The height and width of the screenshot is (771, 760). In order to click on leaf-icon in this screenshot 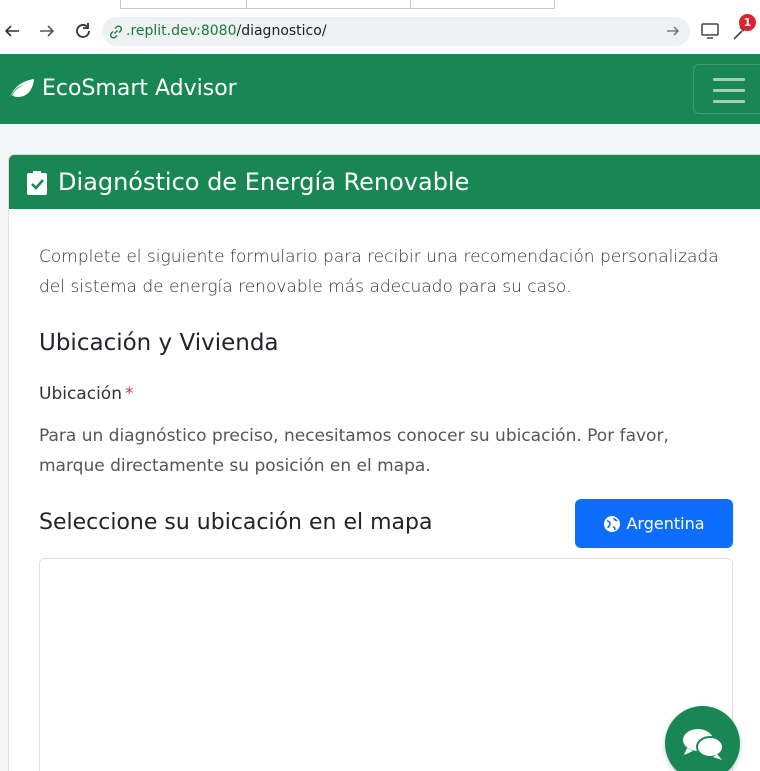, I will do `click(22, 88)`.